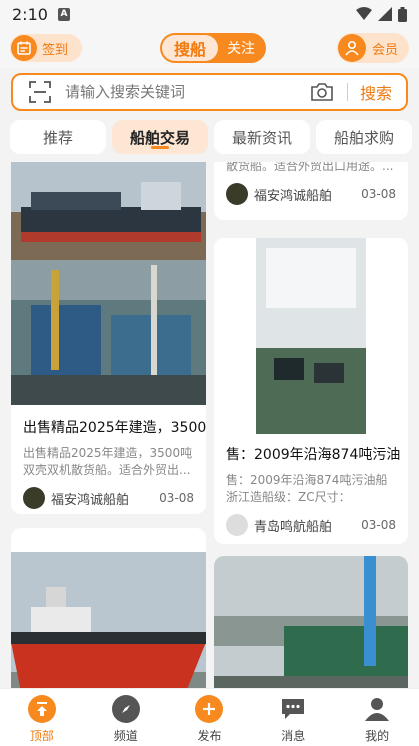 The width and height of the screenshot is (419, 746). Describe the element at coordinates (125, 709) in the screenshot. I see `compass-icon` at that location.